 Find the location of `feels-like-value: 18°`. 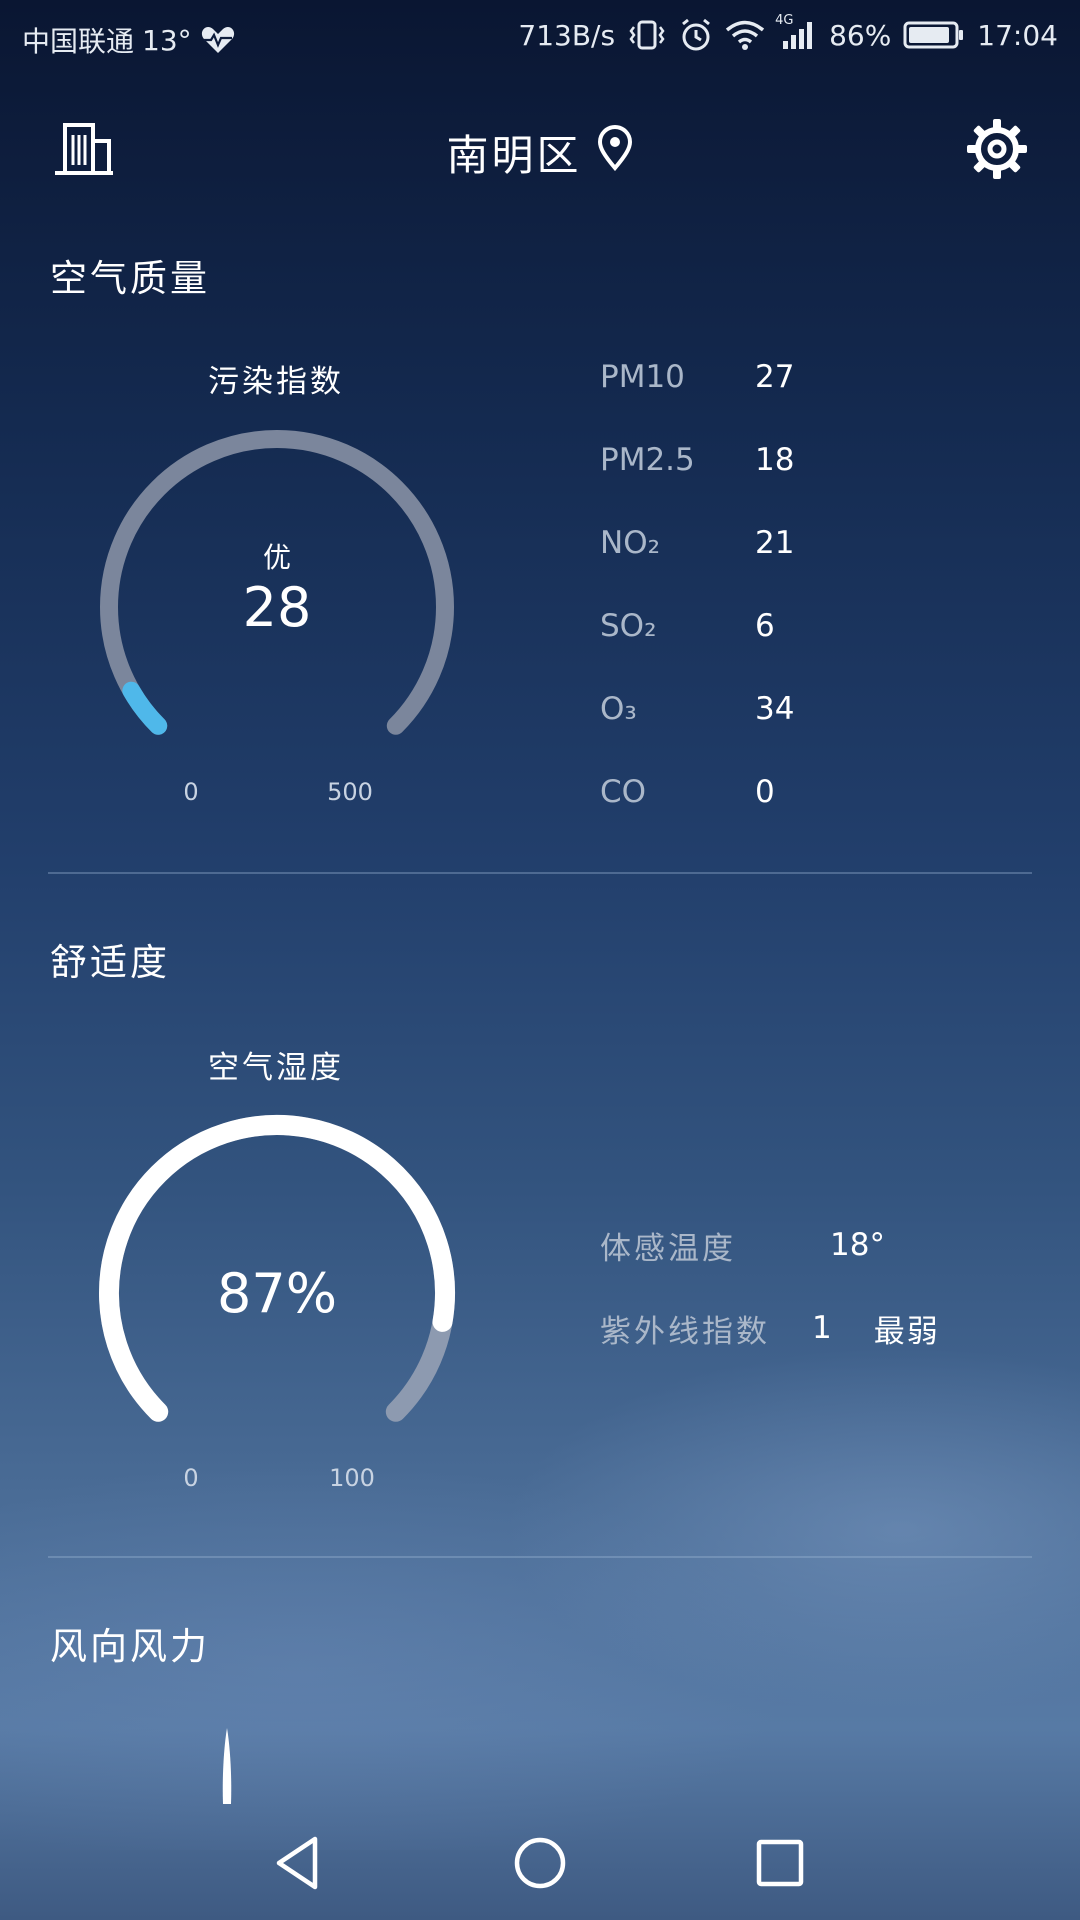

feels-like-value: 18° is located at coordinates (857, 1245).